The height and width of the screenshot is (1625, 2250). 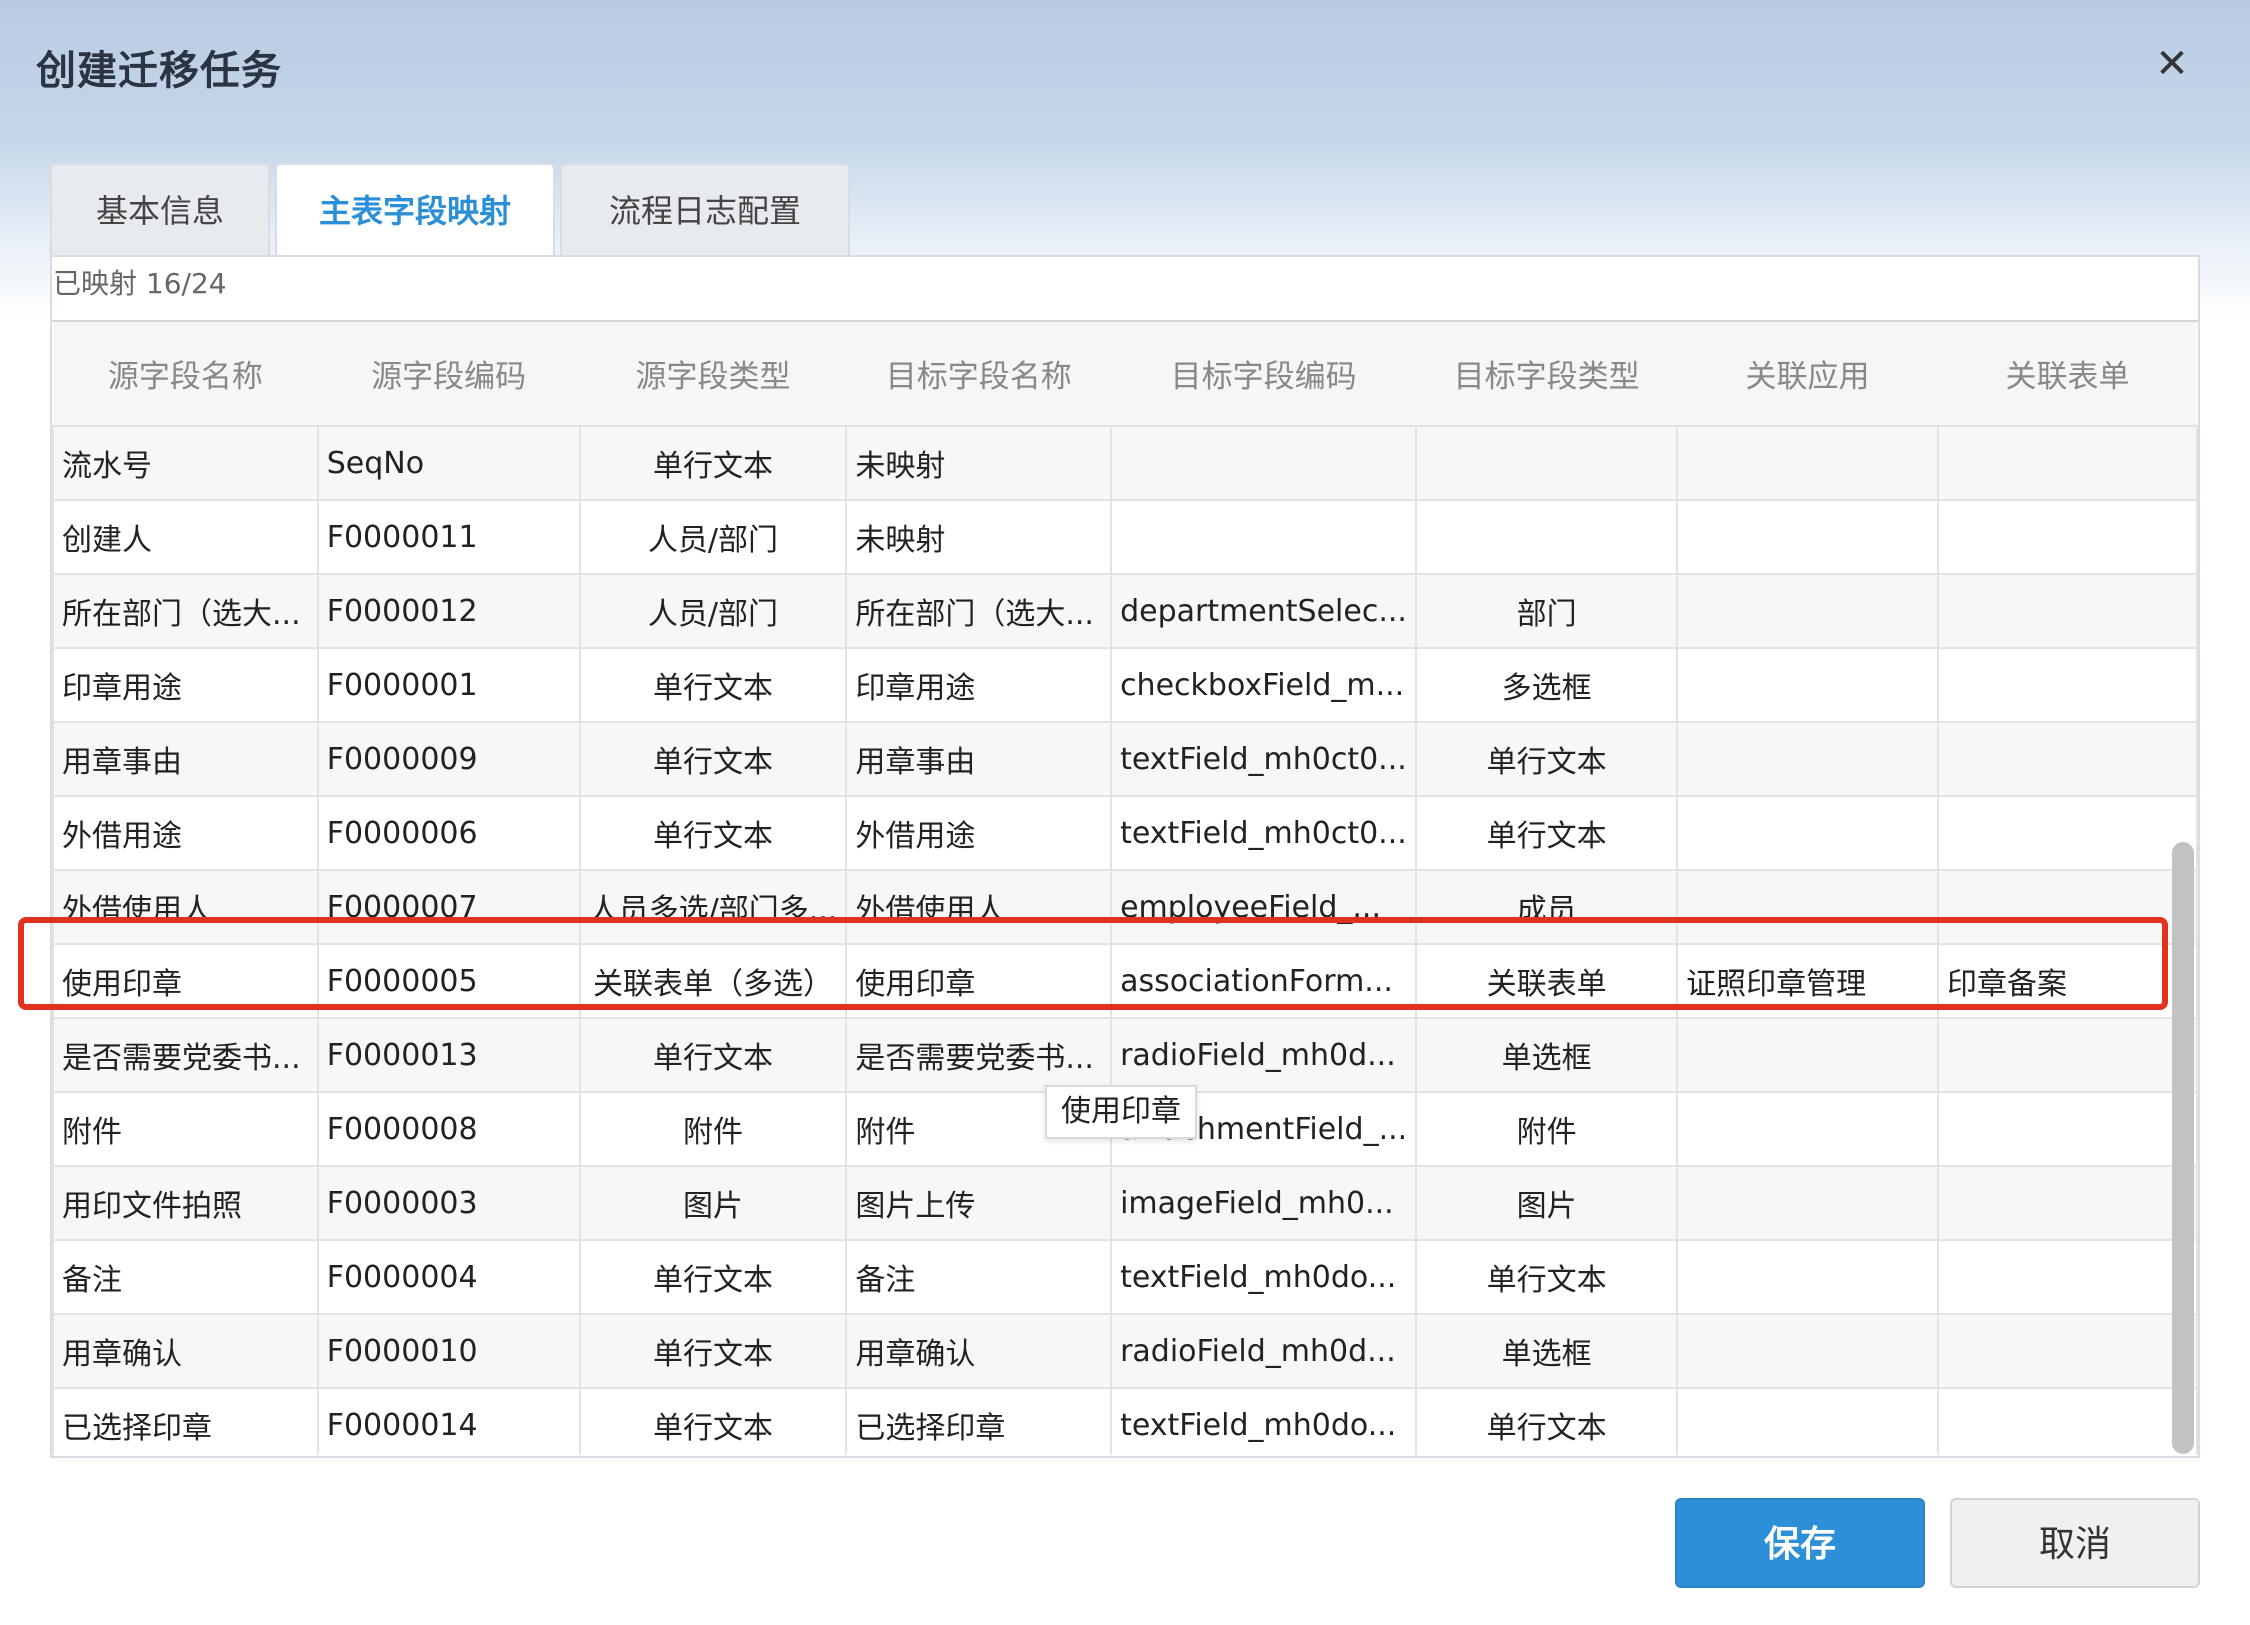 What do you see at coordinates (160, 209) in the screenshot?
I see `tab-basic-info: 基本信息` at bounding box center [160, 209].